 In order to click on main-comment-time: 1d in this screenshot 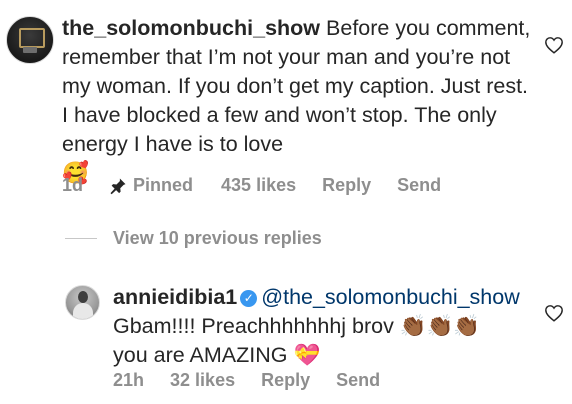, I will do `click(73, 185)`.